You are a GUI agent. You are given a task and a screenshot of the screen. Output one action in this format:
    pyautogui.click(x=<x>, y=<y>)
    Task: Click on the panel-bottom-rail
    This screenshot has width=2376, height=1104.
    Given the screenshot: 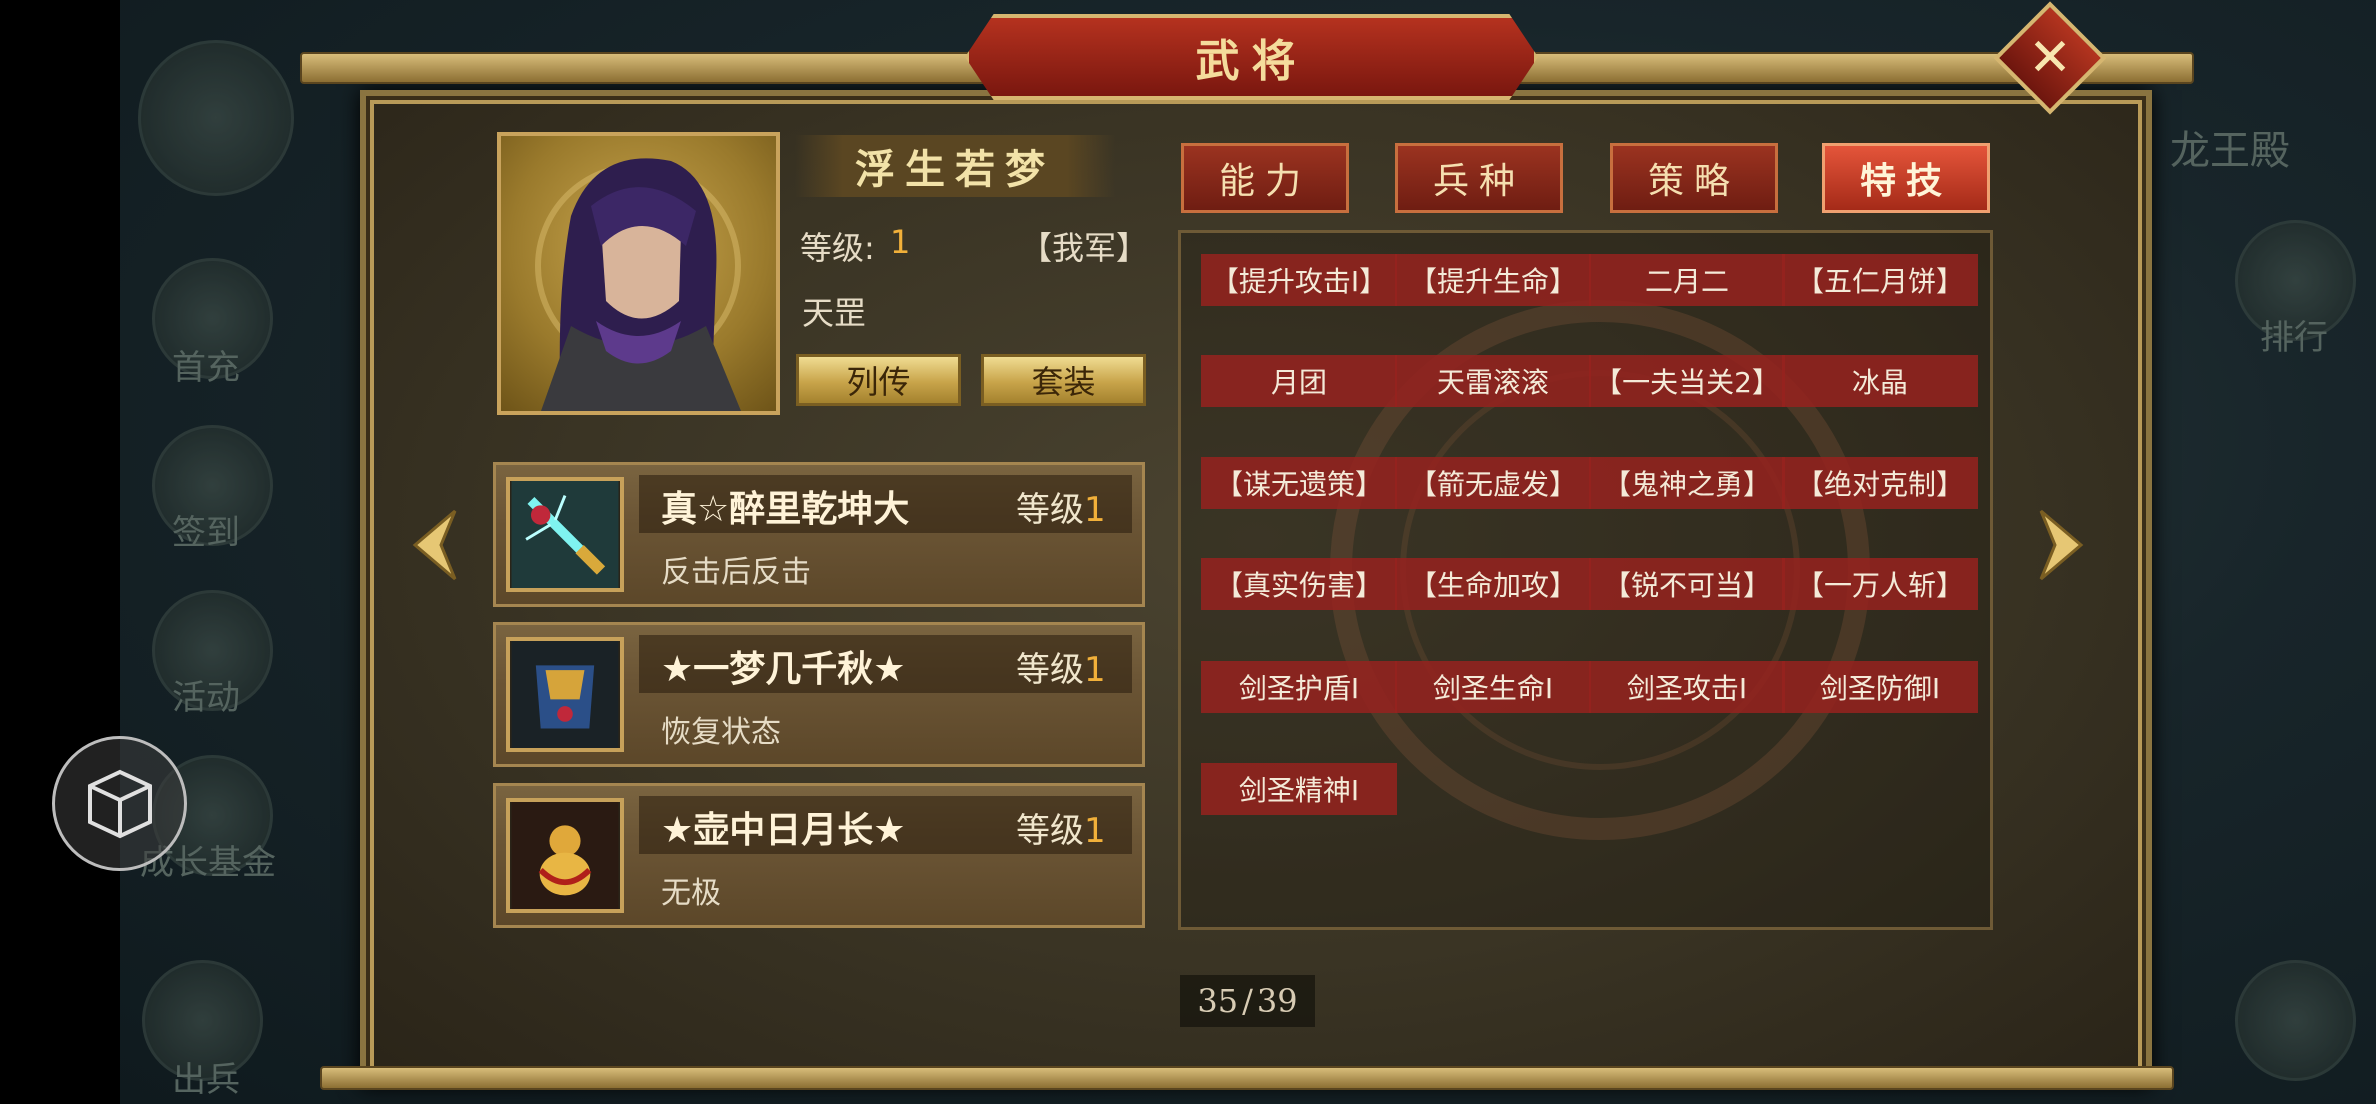 What is the action you would take?
    pyautogui.click(x=1247, y=1078)
    